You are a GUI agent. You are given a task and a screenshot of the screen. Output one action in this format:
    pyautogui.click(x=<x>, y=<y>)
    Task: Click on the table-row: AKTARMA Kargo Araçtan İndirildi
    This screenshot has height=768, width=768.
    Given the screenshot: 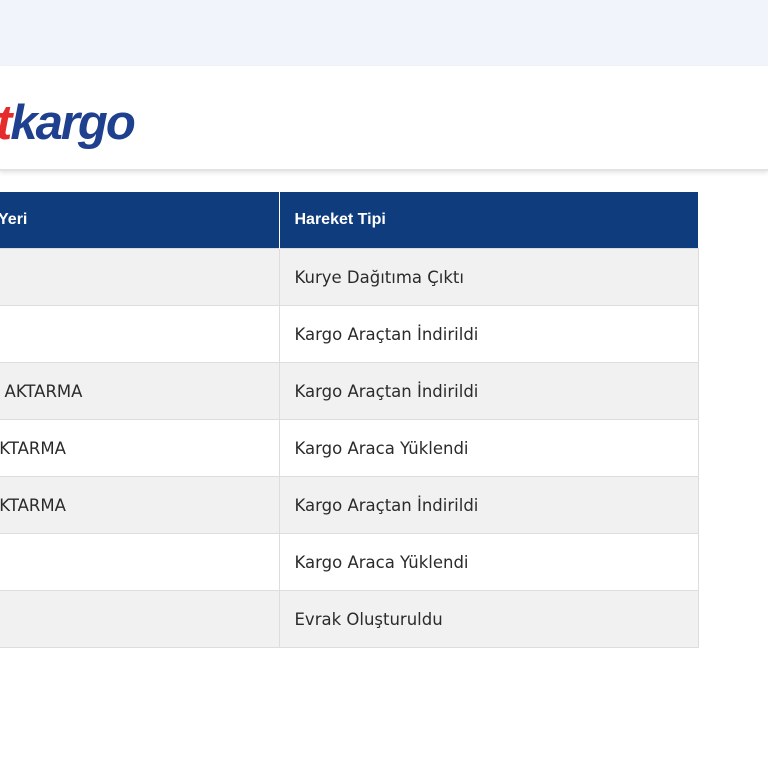 What is the action you would take?
    pyautogui.click(x=349, y=505)
    